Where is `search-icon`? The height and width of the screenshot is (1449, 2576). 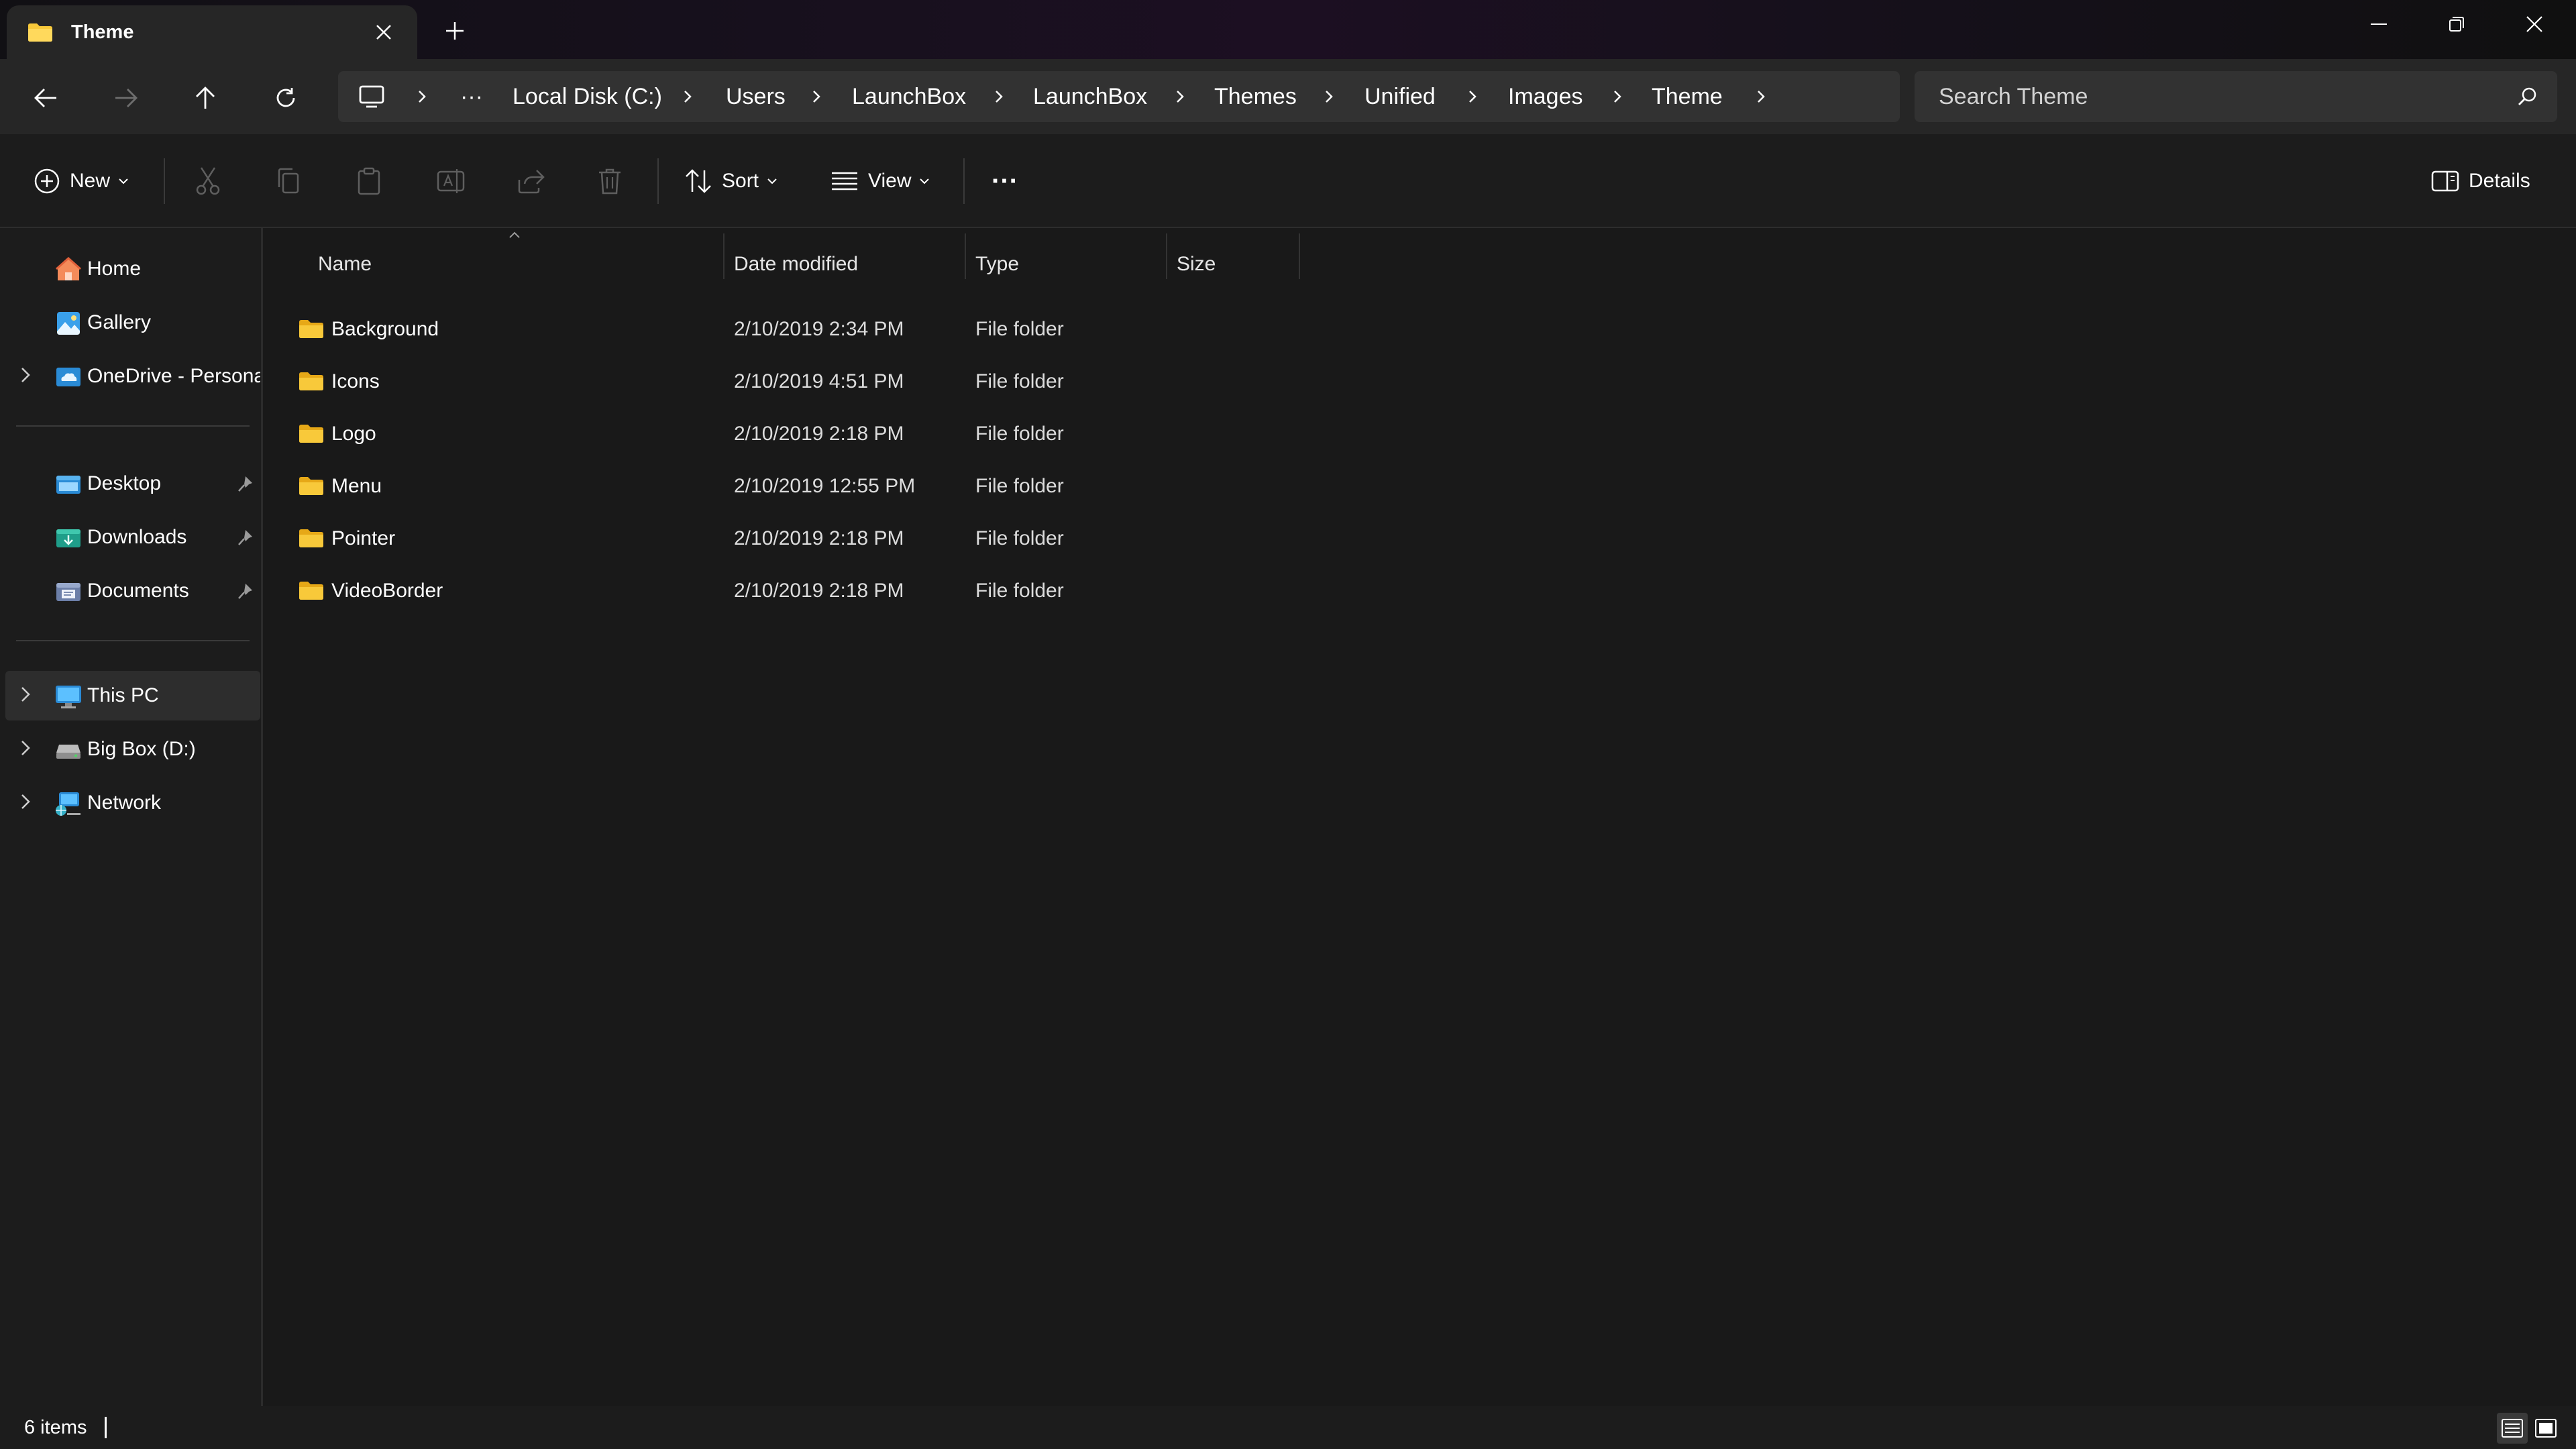
search-icon is located at coordinates (2527, 96).